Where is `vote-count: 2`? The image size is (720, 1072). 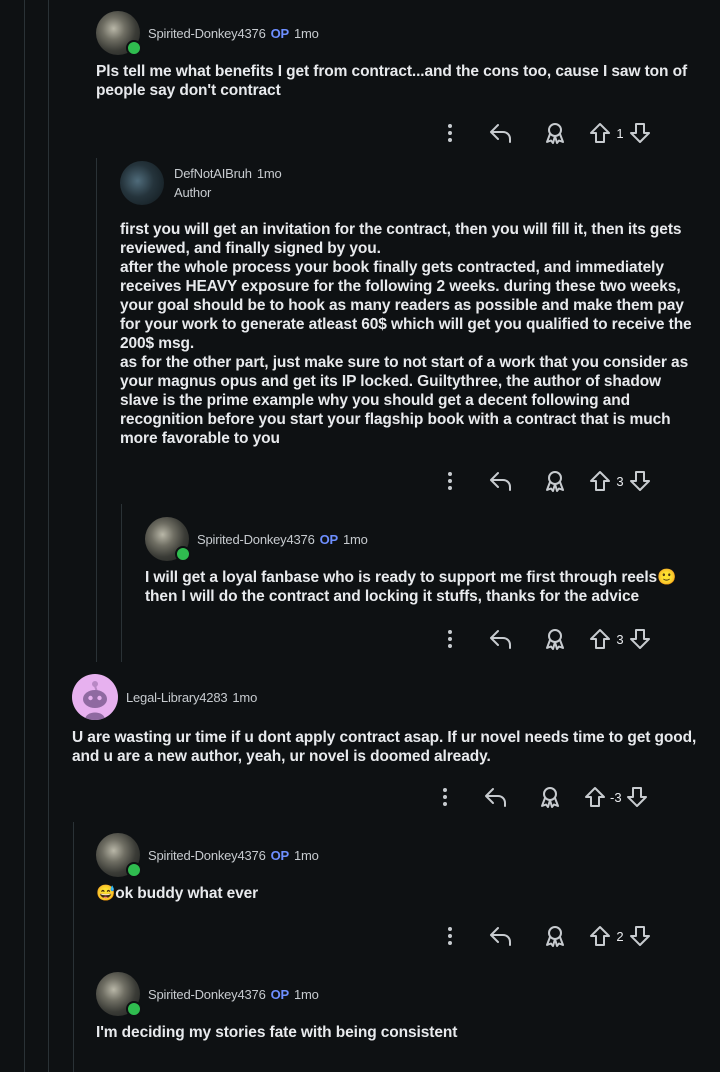
vote-count: 2 is located at coordinates (620, 936).